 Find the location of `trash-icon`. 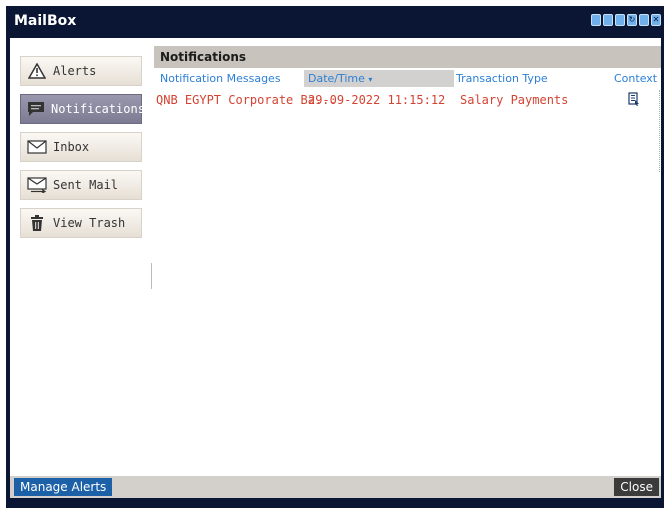

trash-icon is located at coordinates (37, 223).